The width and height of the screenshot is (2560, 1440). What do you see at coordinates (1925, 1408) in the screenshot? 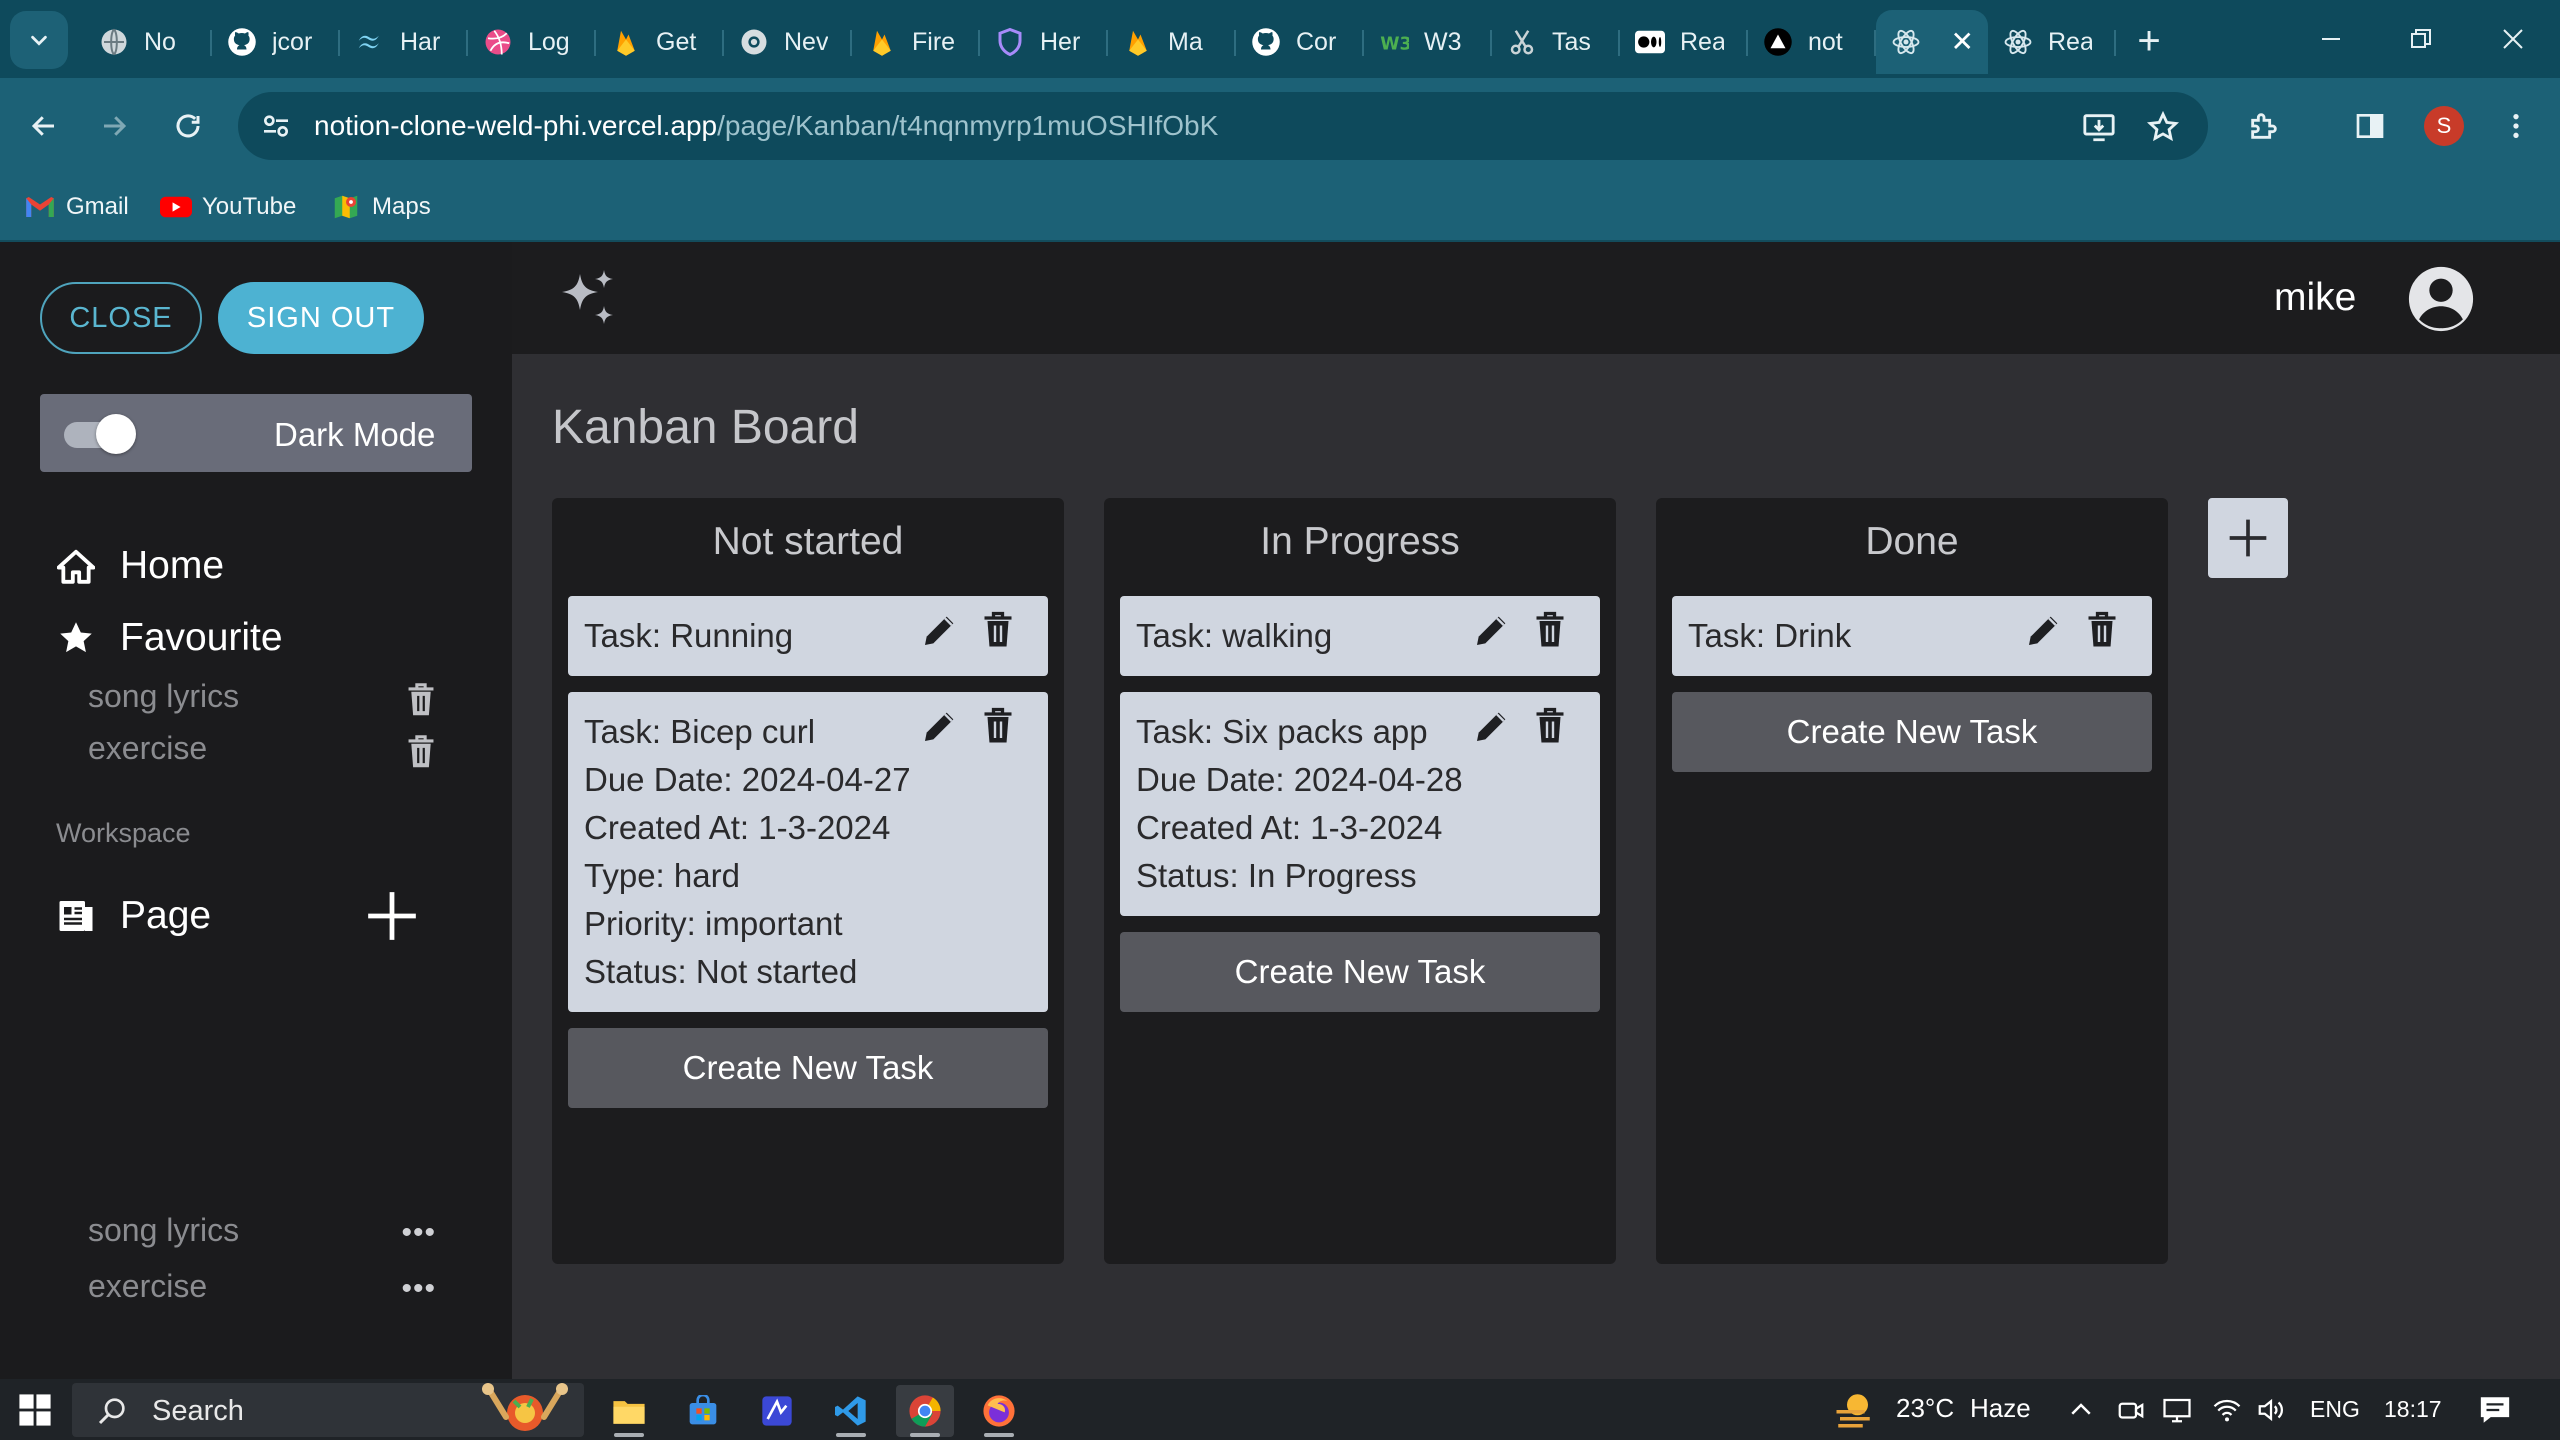
I see `weather-temperature: 23°C` at bounding box center [1925, 1408].